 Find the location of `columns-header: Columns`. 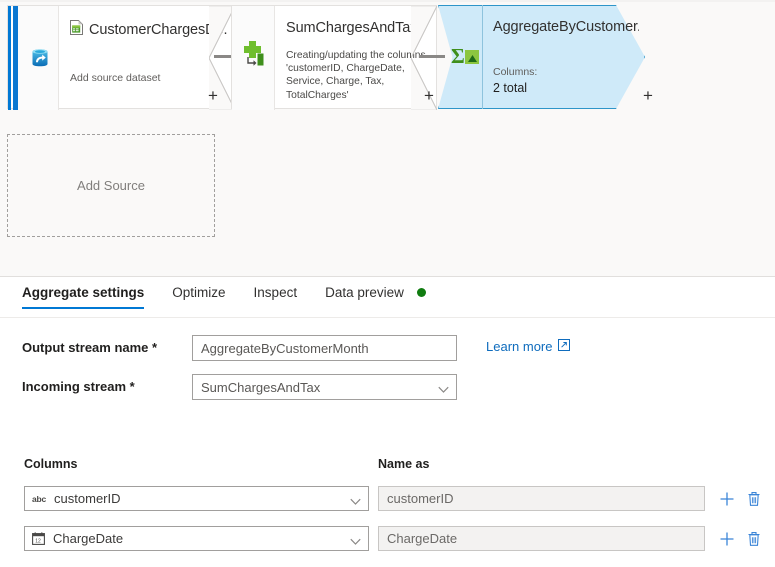

columns-header: Columns is located at coordinates (51, 464).